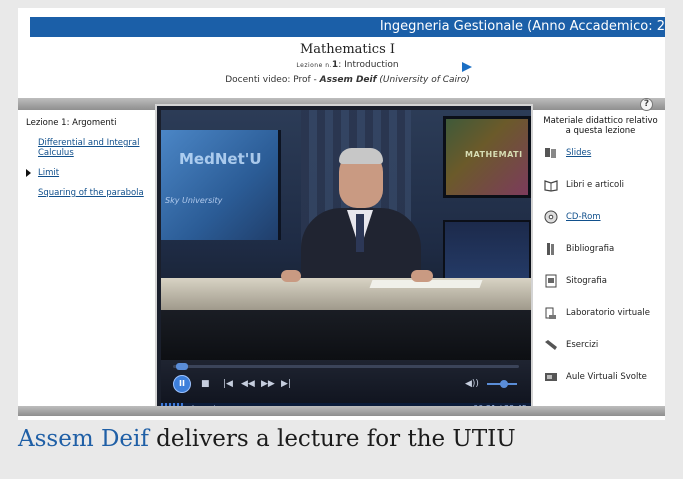 The height and width of the screenshot is (479, 683). Describe the element at coordinates (487, 250) in the screenshot. I see `studio-screen-lower` at that location.